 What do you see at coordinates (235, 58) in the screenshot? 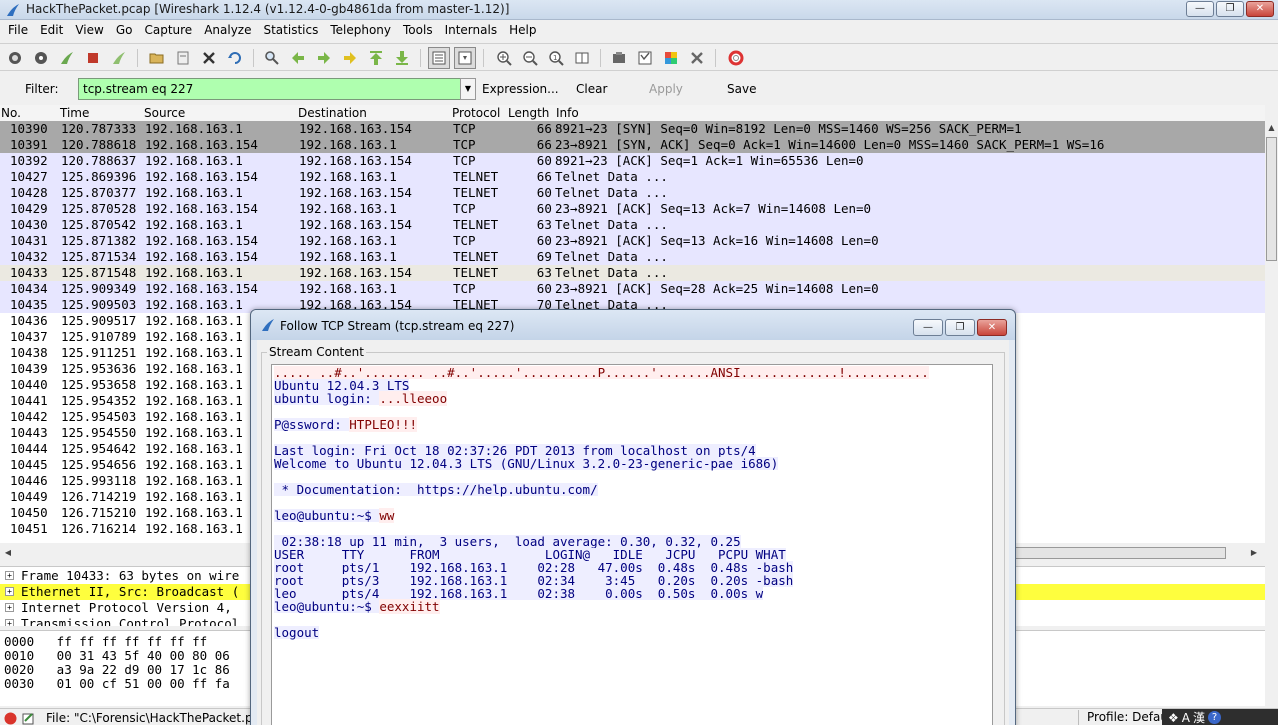
I see `reload-icon` at bounding box center [235, 58].